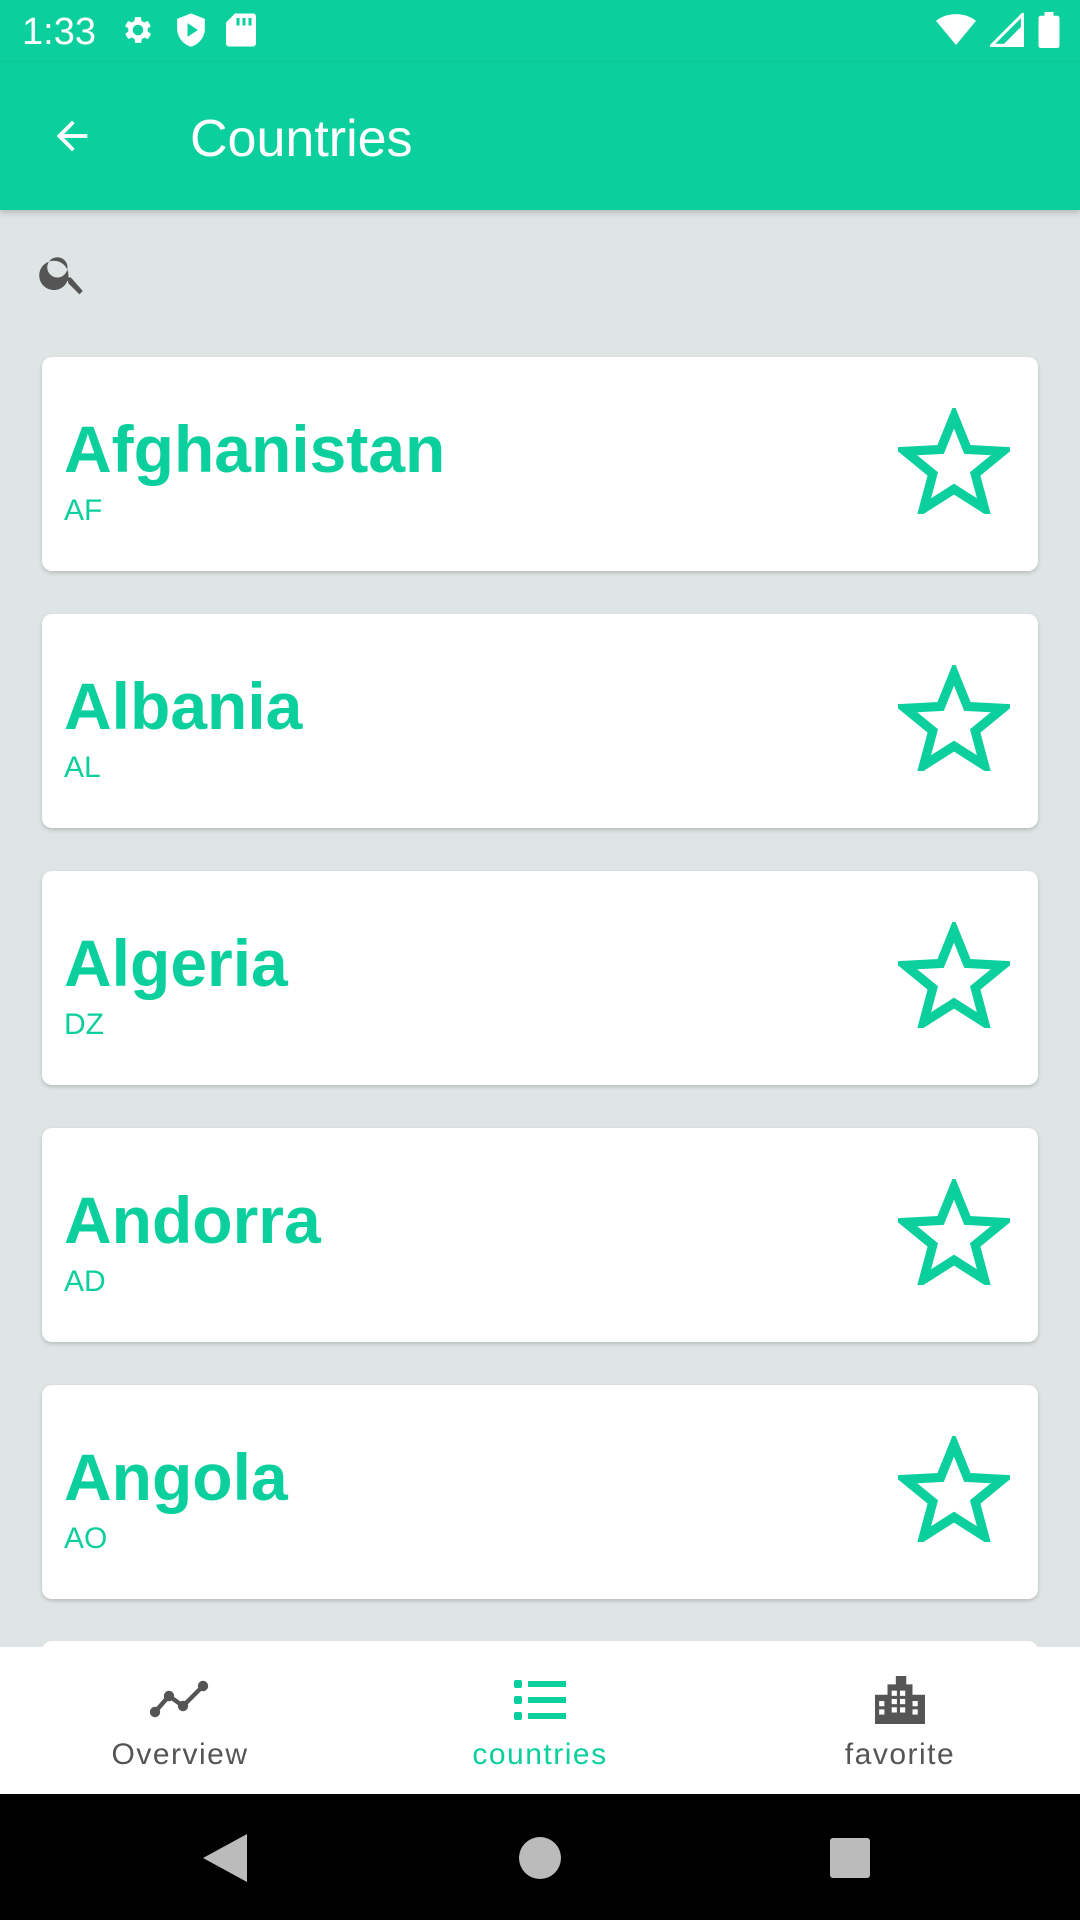 The image size is (1080, 1920). Describe the element at coordinates (540, 1754) in the screenshot. I see `nav-label-countries: countries` at that location.